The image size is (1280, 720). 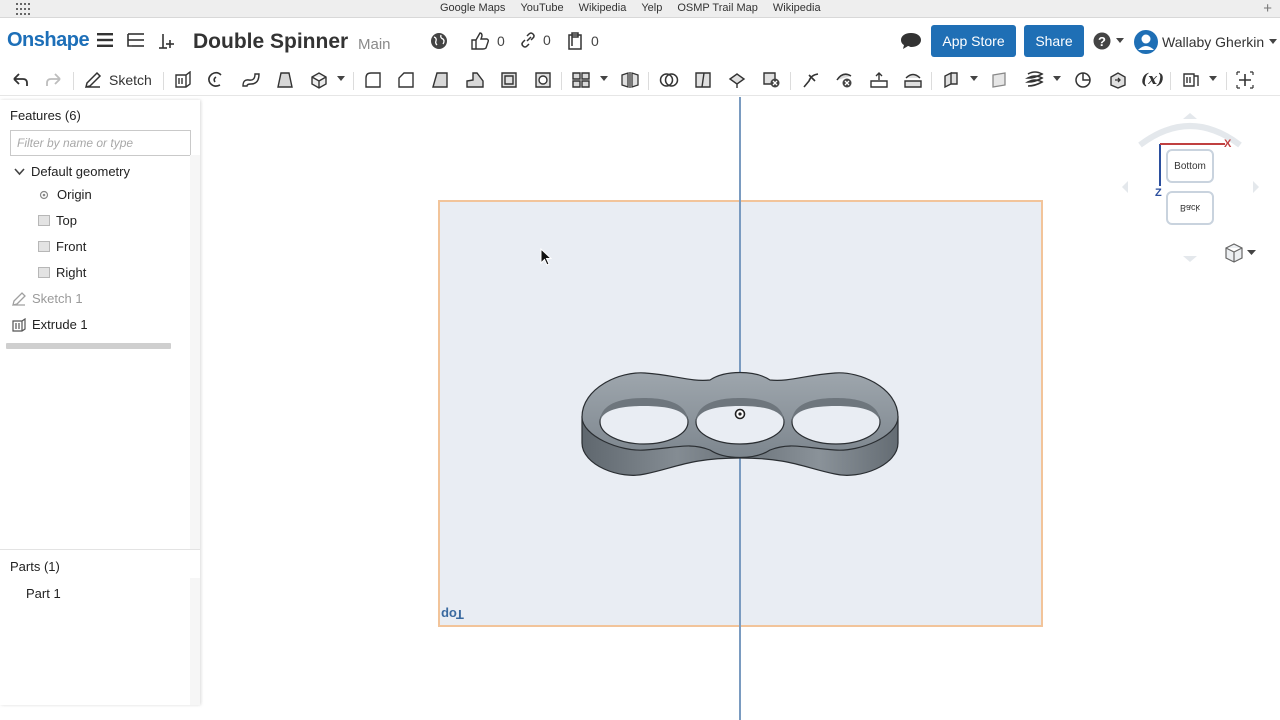 I want to click on plane-icon, so click(x=1000, y=80).